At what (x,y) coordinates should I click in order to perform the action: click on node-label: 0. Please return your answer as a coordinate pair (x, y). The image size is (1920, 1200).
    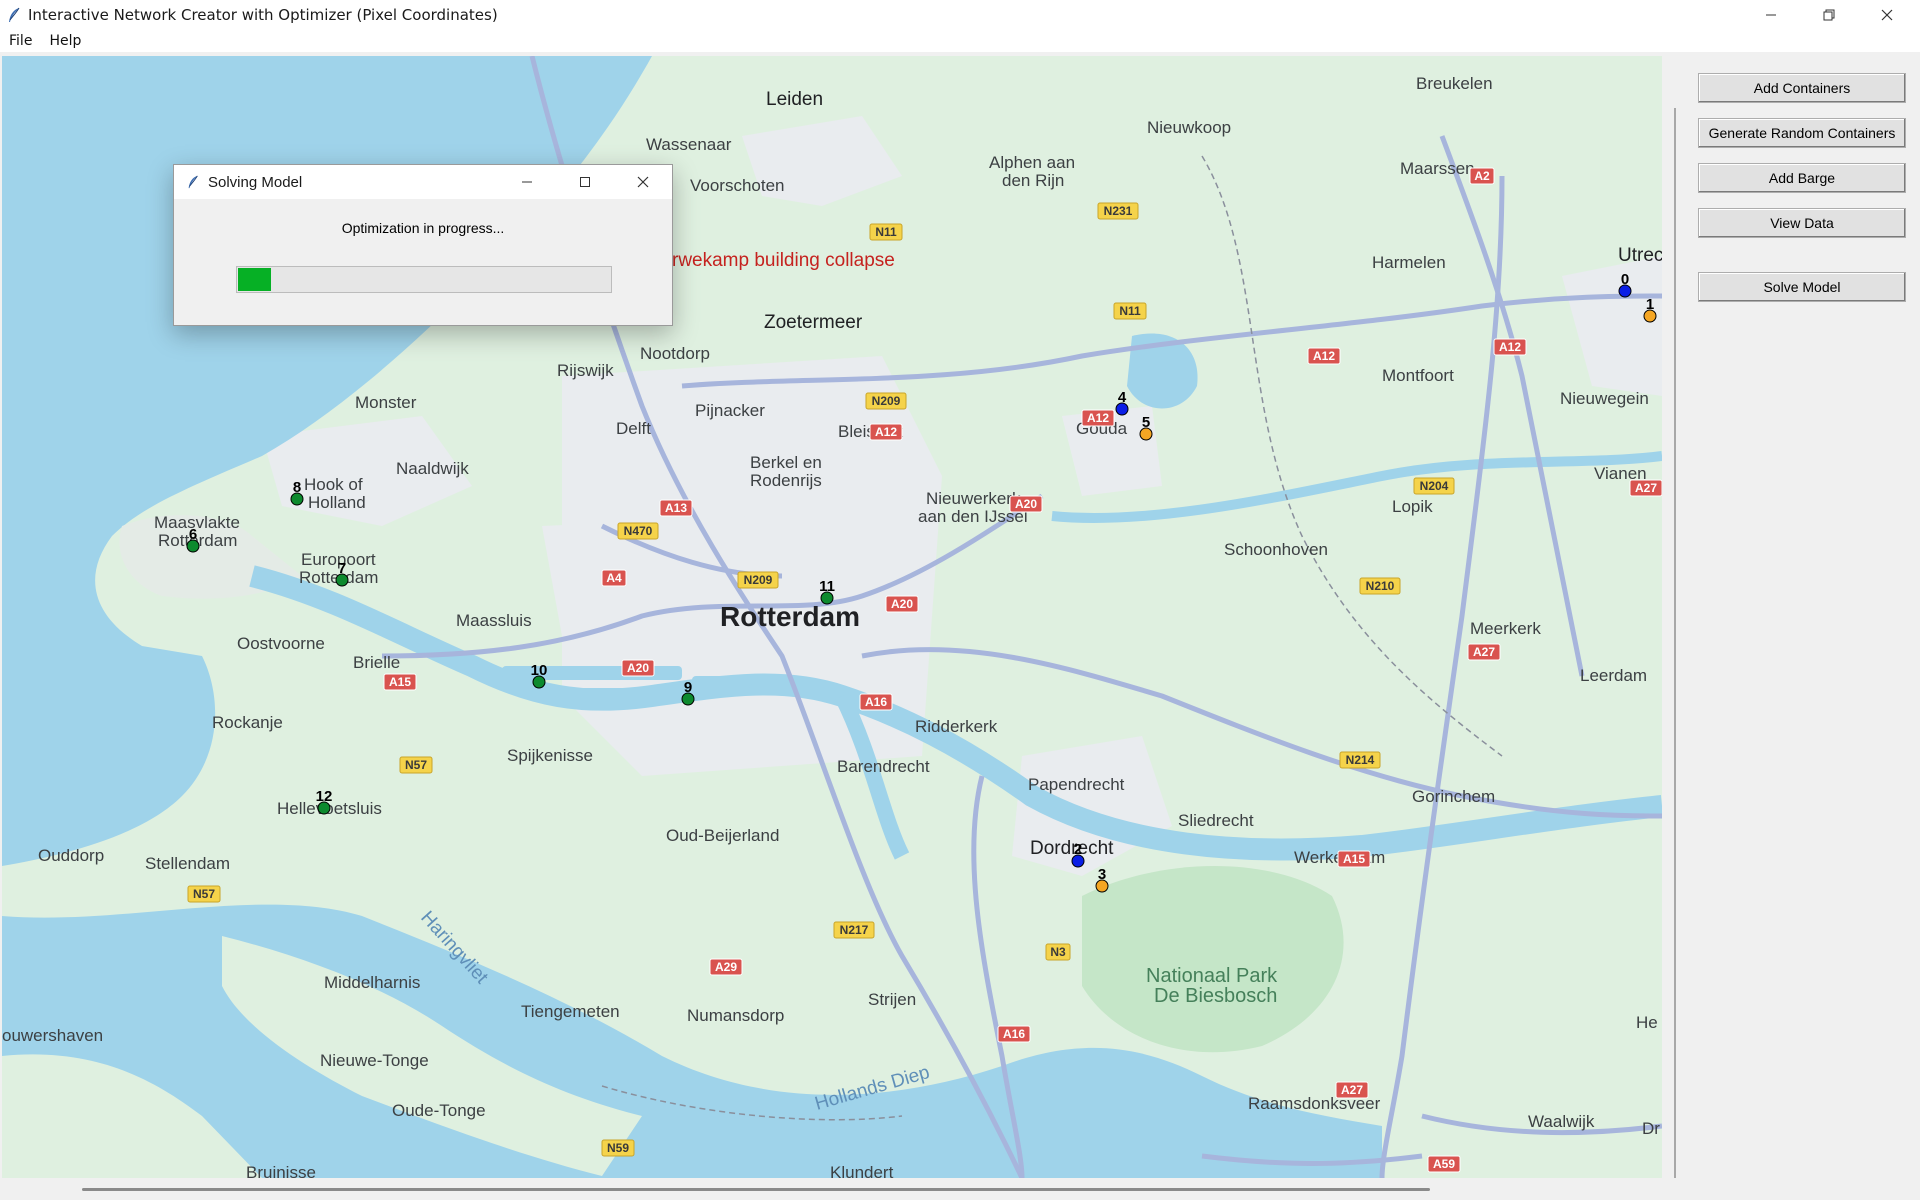
    Looking at the image, I should click on (1625, 279).